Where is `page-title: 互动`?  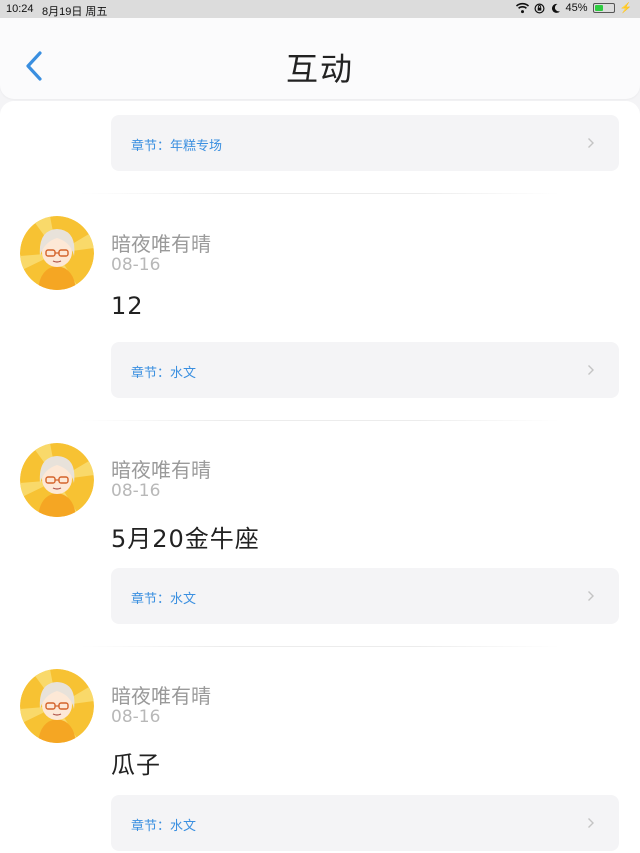 page-title: 互动 is located at coordinates (319, 69).